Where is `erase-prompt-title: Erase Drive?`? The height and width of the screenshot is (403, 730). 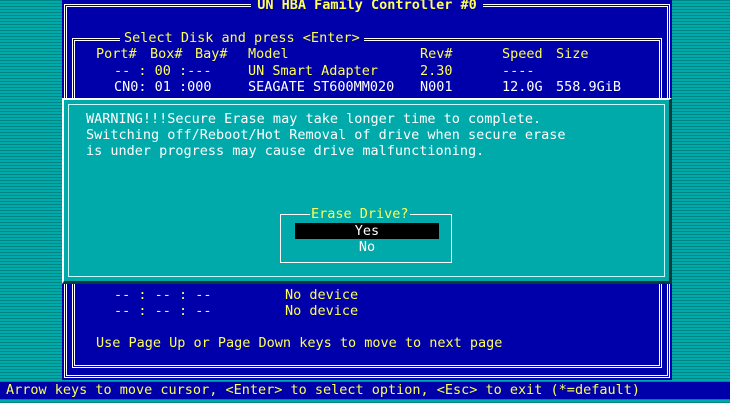 erase-prompt-title: Erase Drive? is located at coordinates (360, 214).